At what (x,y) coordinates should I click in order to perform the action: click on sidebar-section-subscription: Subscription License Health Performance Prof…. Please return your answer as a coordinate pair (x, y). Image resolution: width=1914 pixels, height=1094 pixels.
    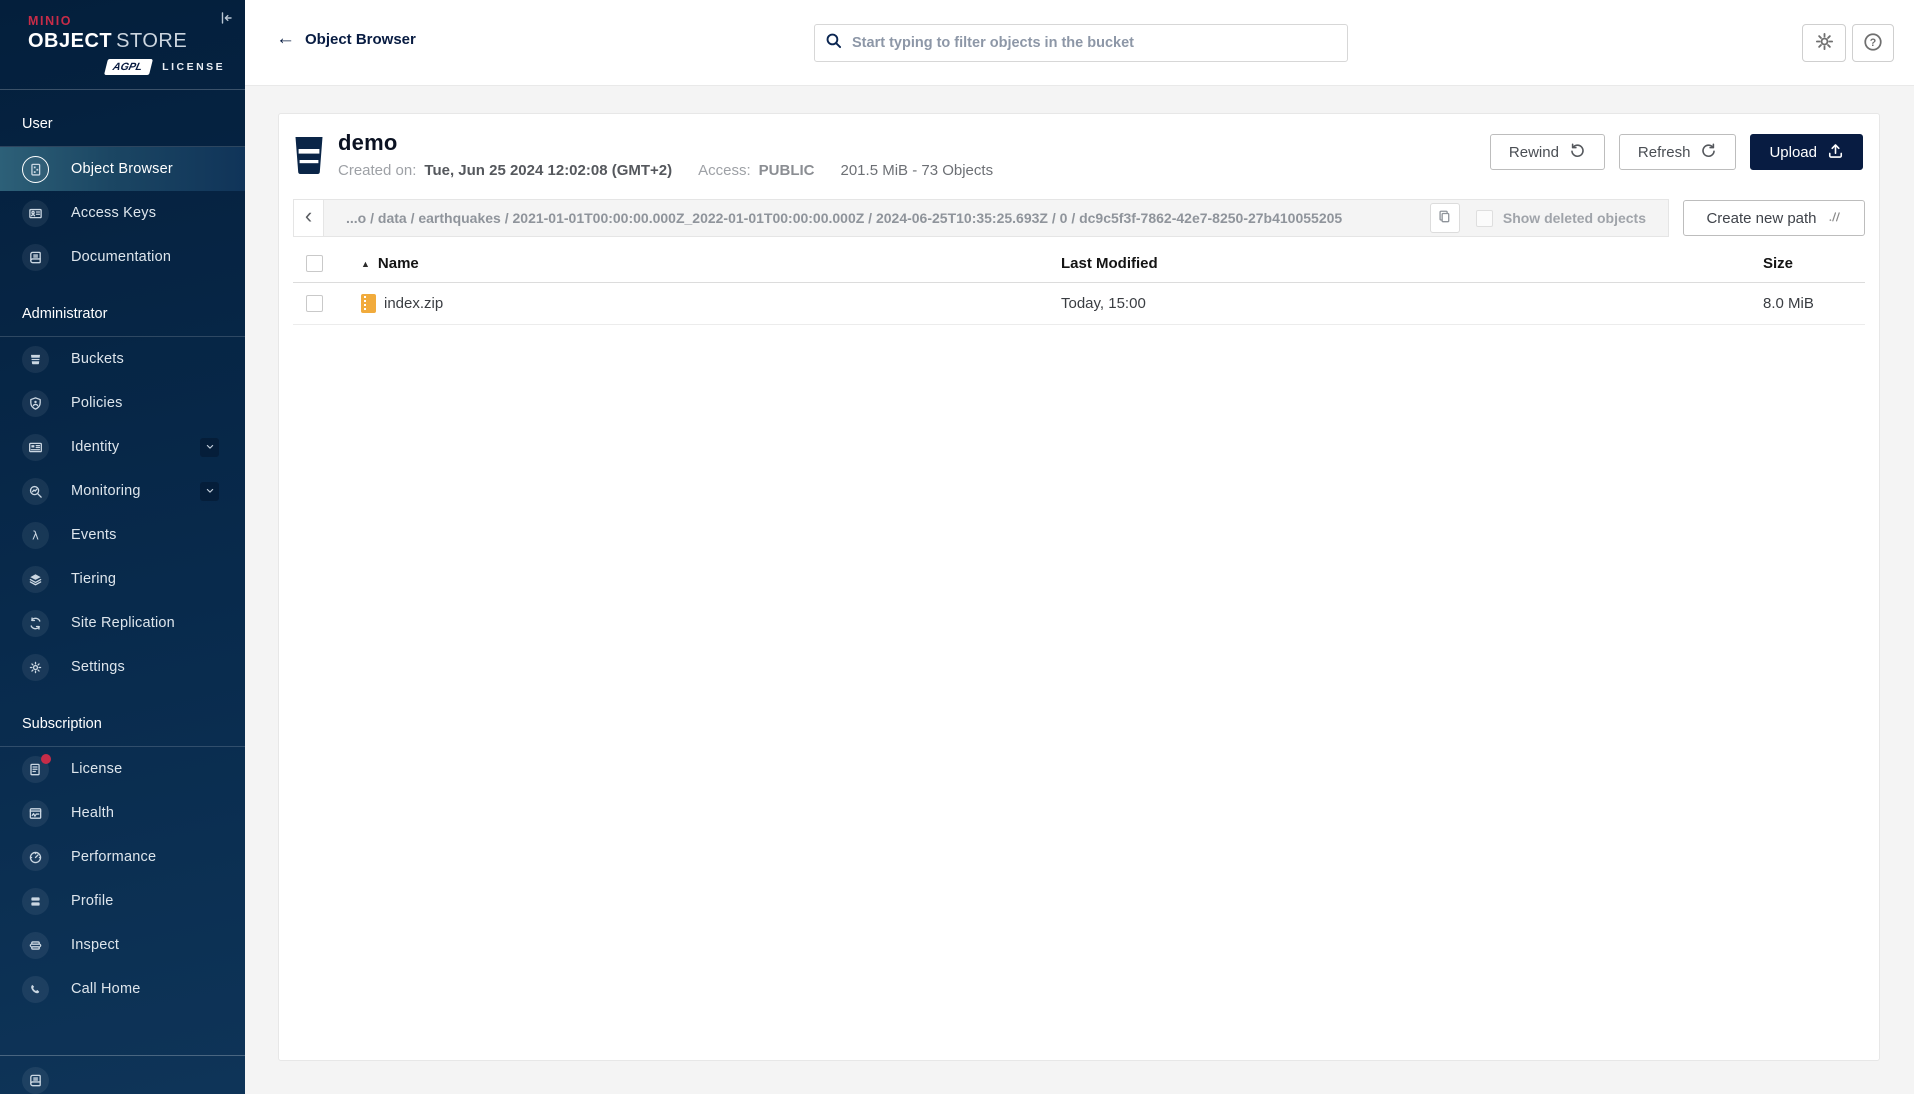
    Looking at the image, I should click on (122, 863).